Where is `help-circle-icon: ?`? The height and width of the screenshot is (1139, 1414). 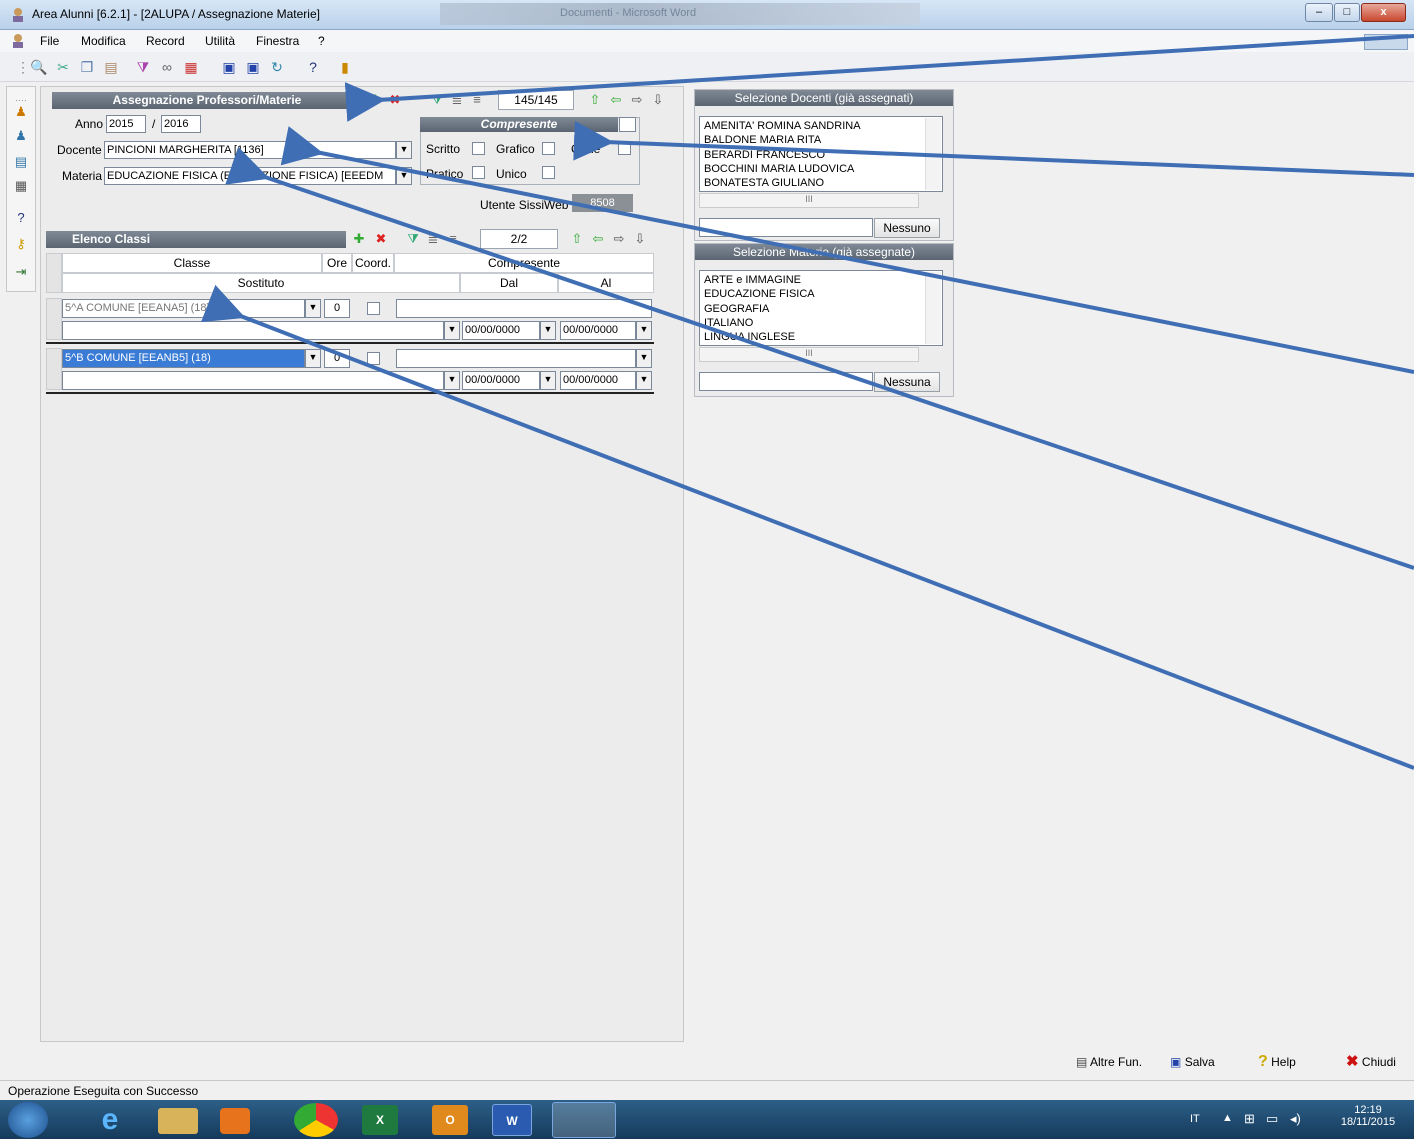 help-circle-icon: ? is located at coordinates (21, 218).